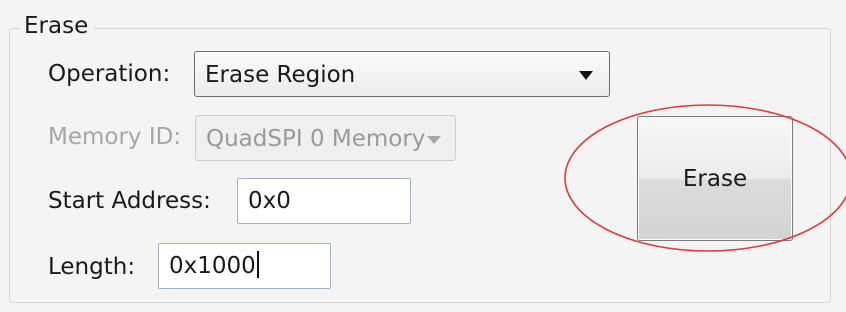 The image size is (846, 312). What do you see at coordinates (109, 74) in the screenshot?
I see `operation-label: Operation:` at bounding box center [109, 74].